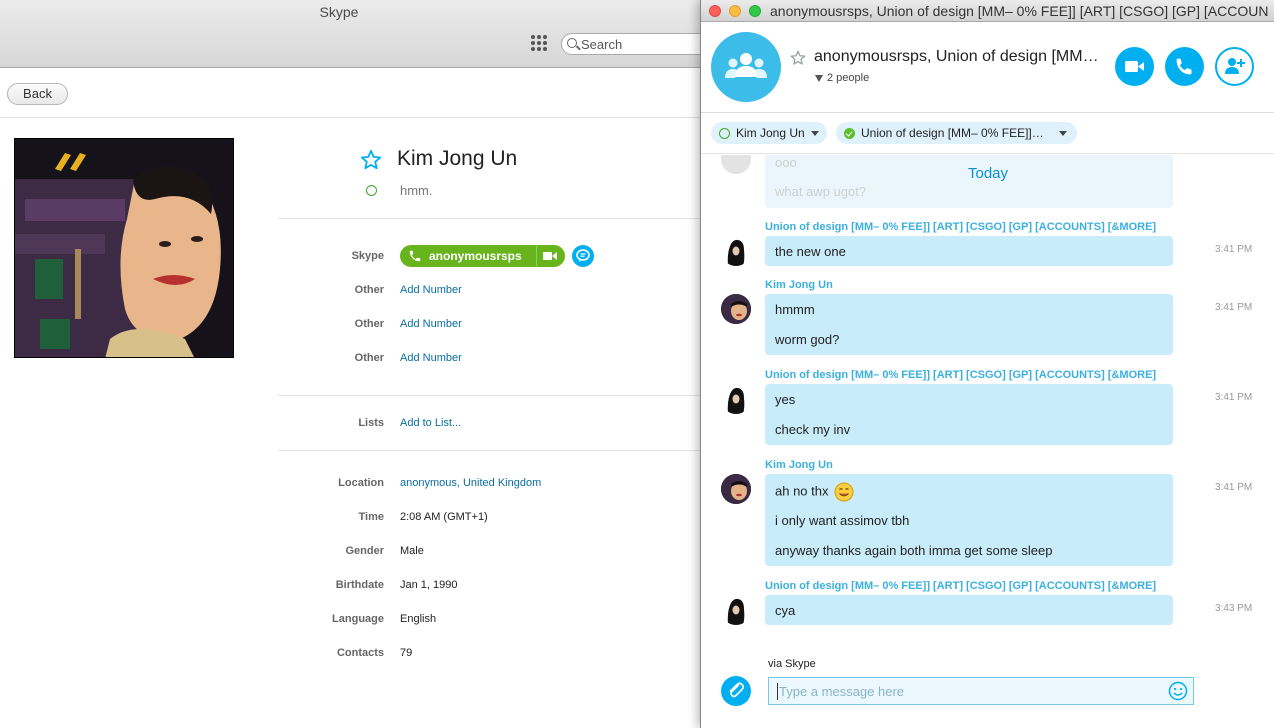 This screenshot has width=1274, height=728. I want to click on add-people-button, so click(1234, 66).